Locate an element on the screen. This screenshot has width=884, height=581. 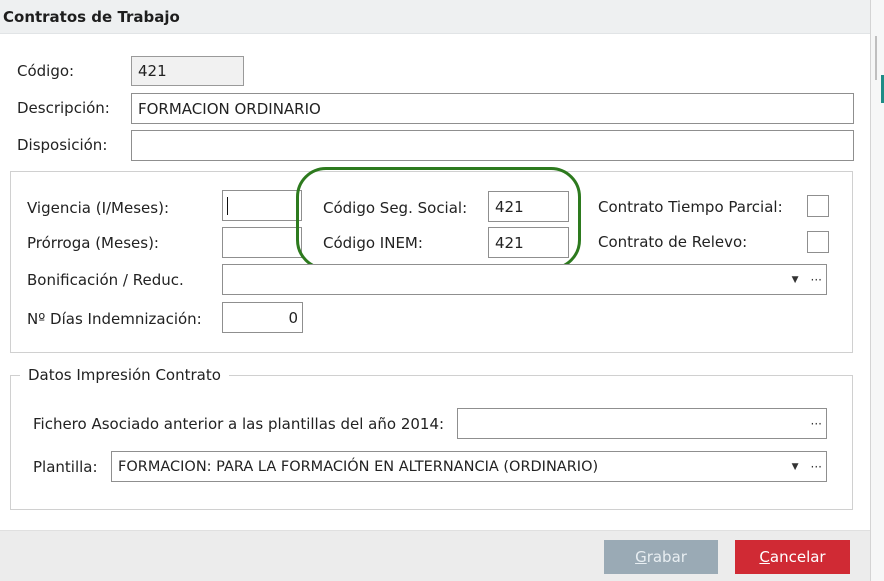
grabar-button: Grabar is located at coordinates (661, 557).